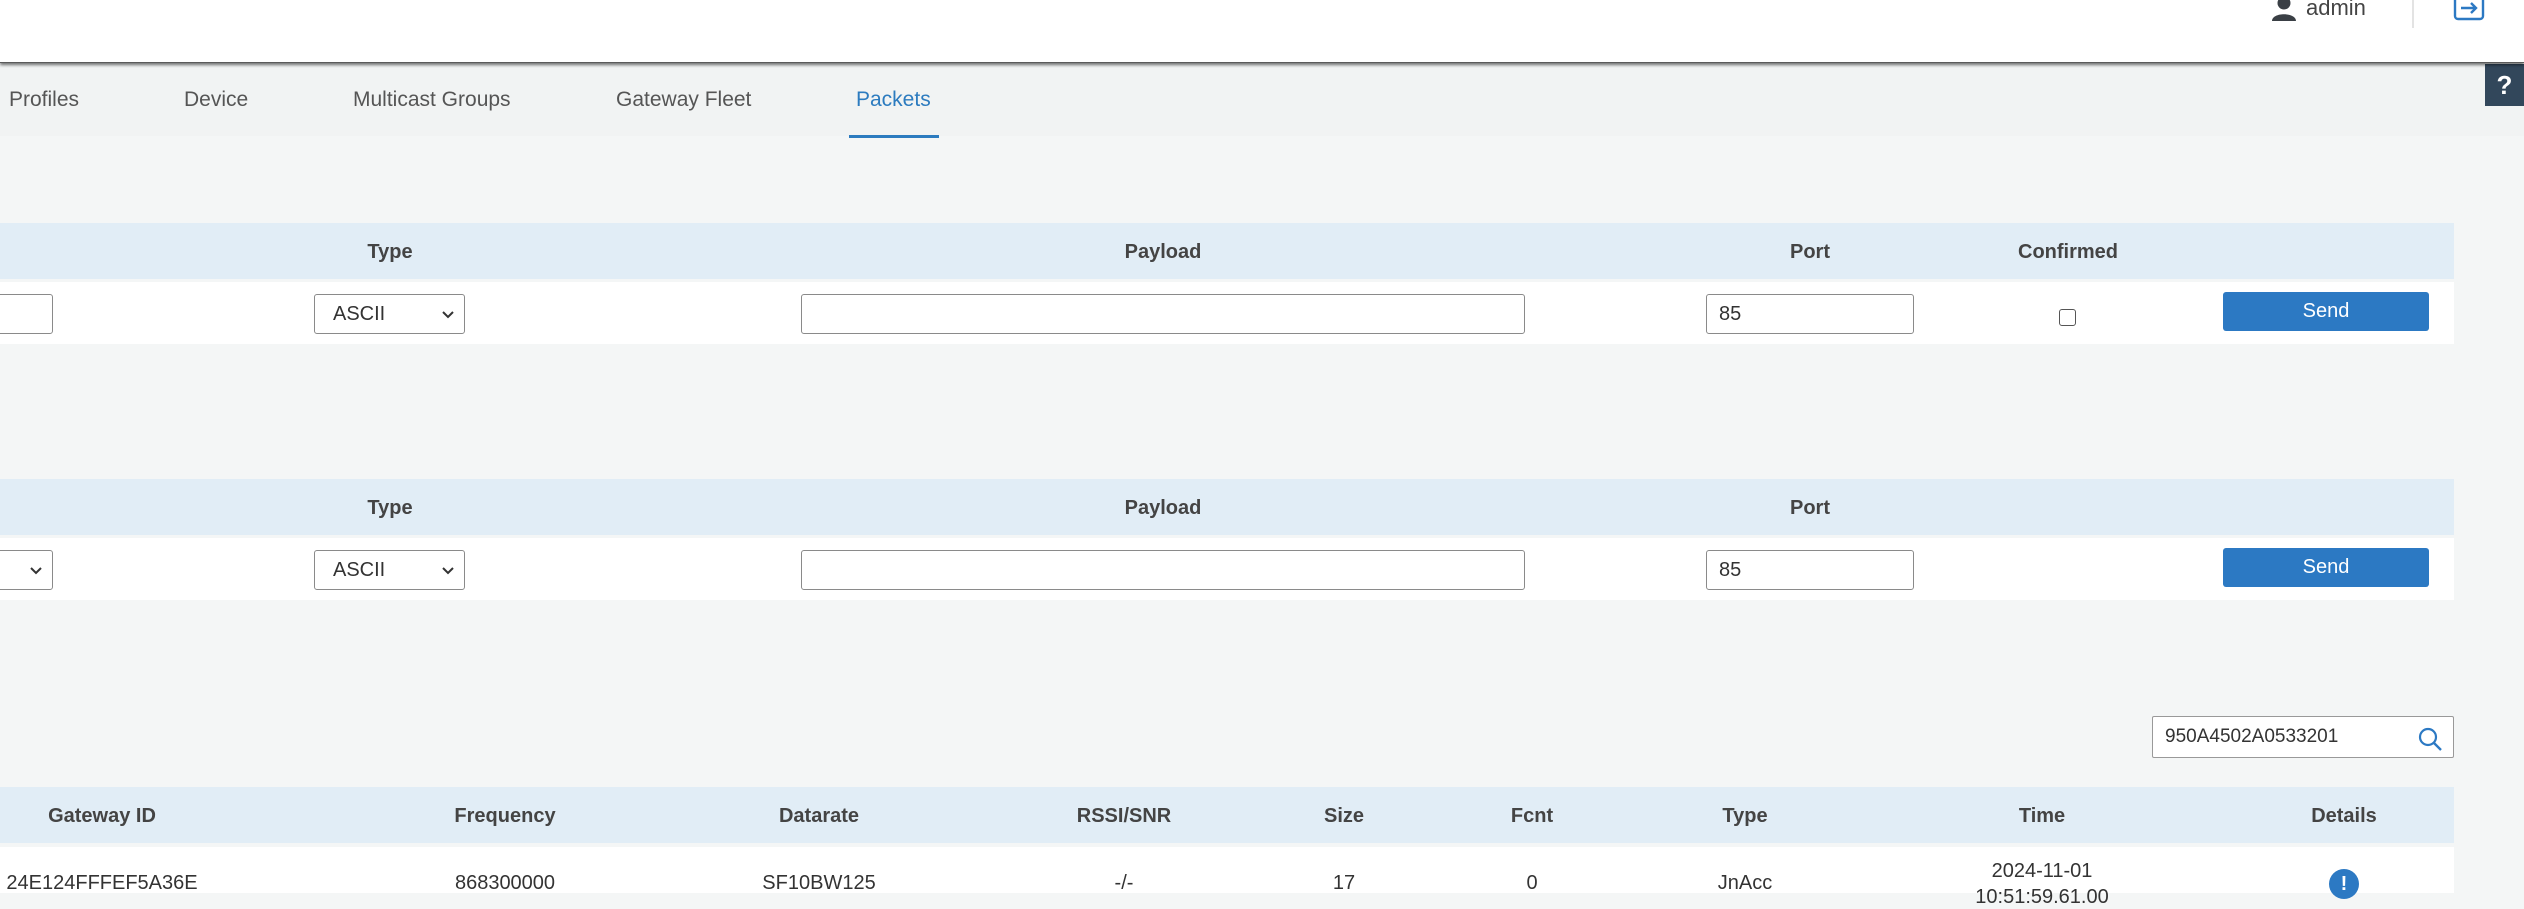  What do you see at coordinates (2284, 10) in the screenshot?
I see `user-icon` at bounding box center [2284, 10].